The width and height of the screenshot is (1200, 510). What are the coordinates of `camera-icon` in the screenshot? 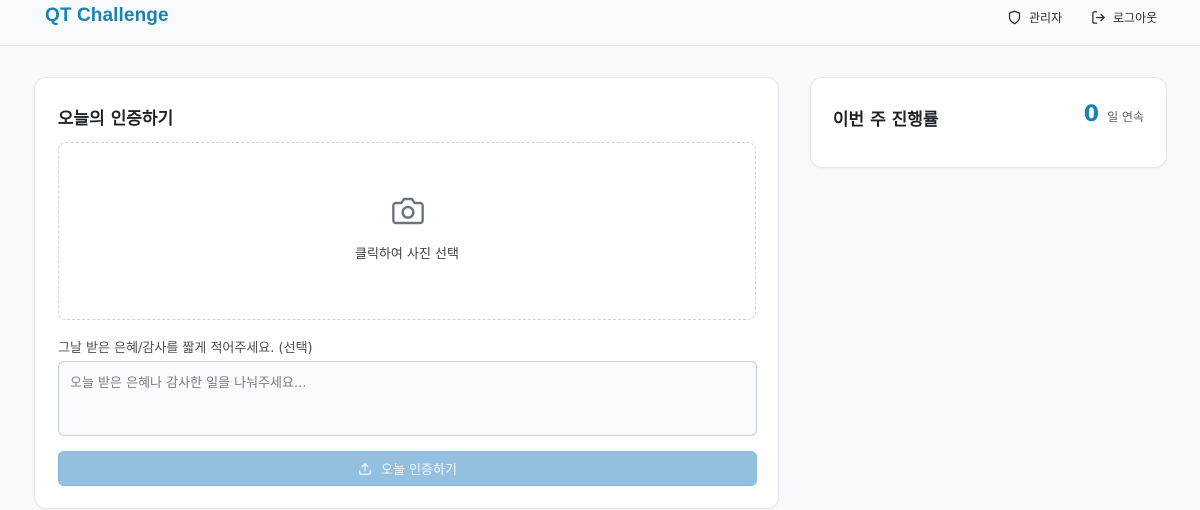 It's located at (408, 211).